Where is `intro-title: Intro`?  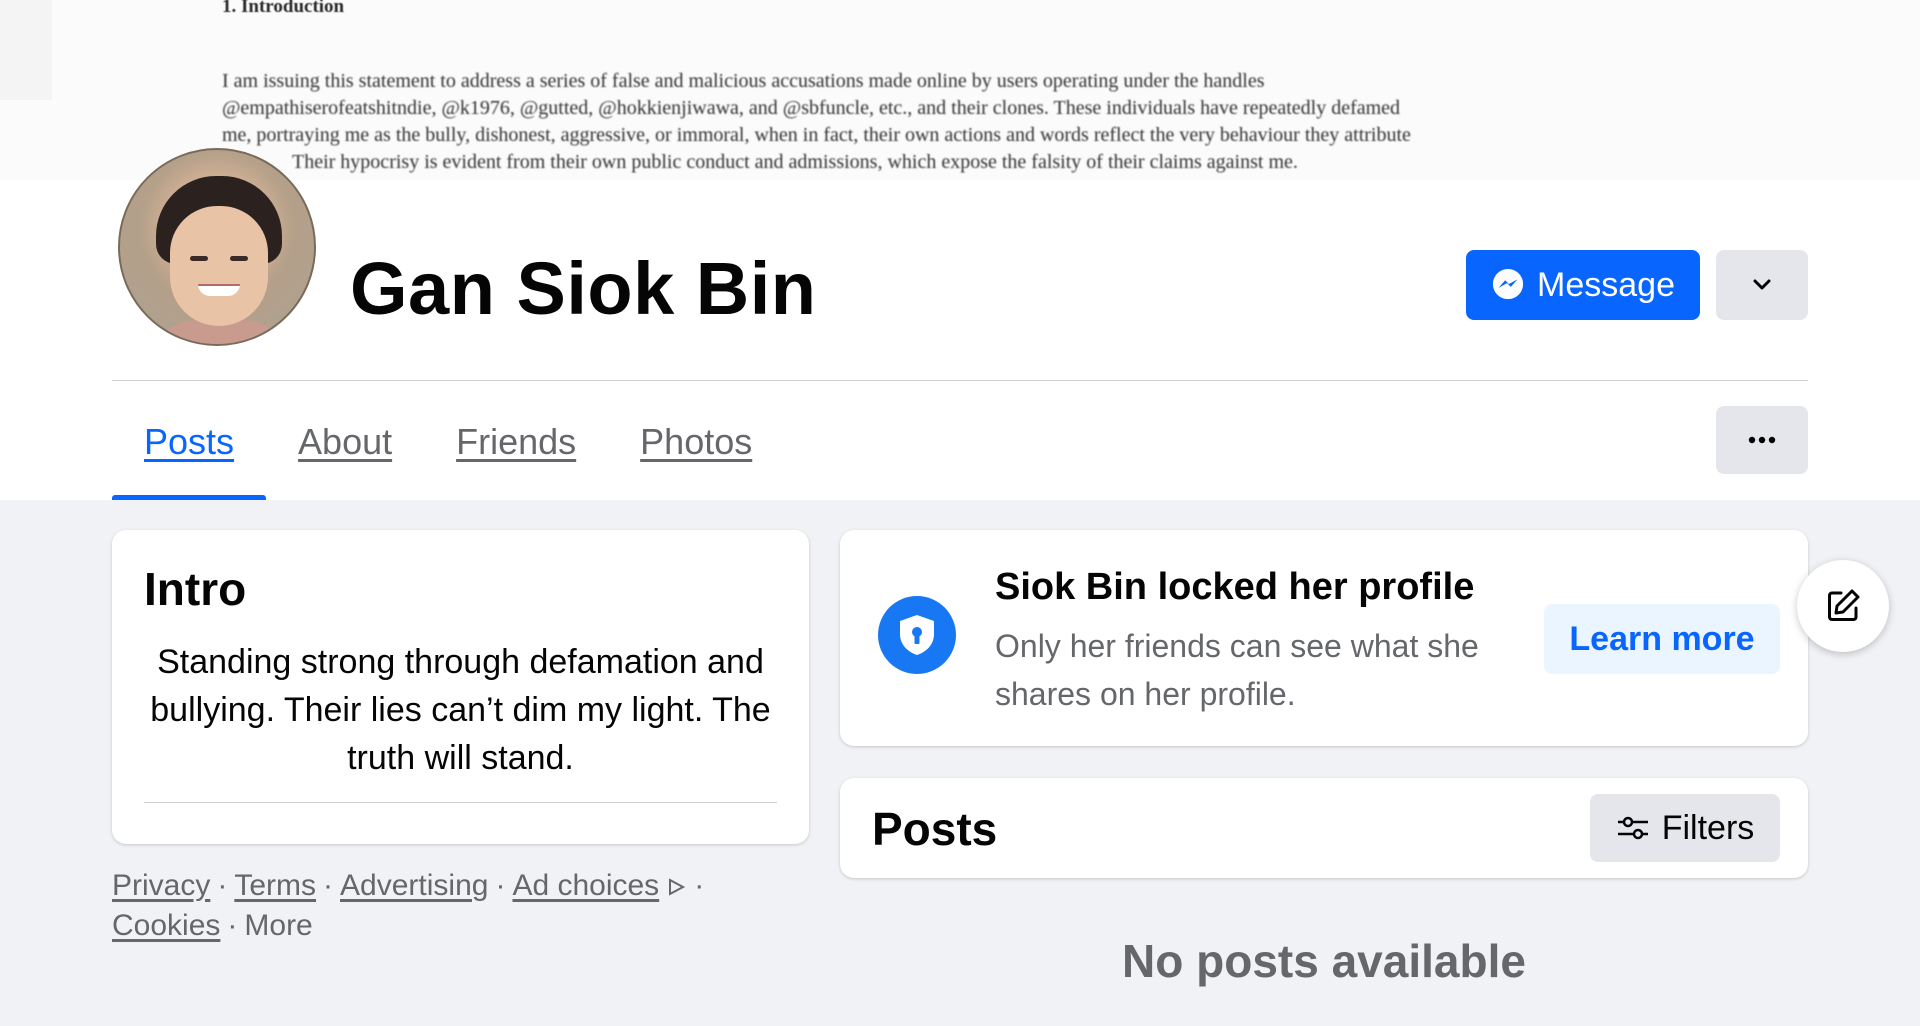
intro-title: Intro is located at coordinates (195, 589).